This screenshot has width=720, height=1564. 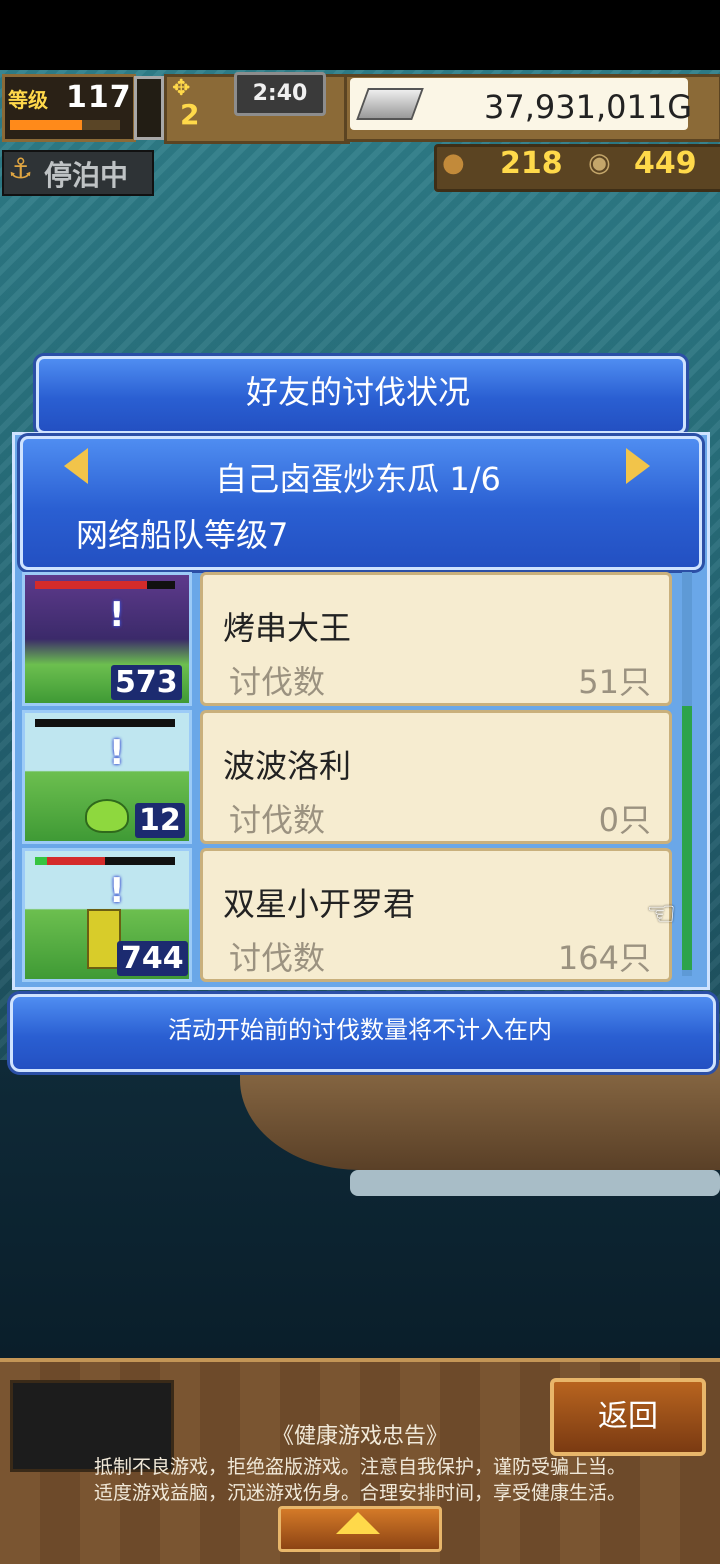 I want to click on ship-foam, so click(x=535, y=1183).